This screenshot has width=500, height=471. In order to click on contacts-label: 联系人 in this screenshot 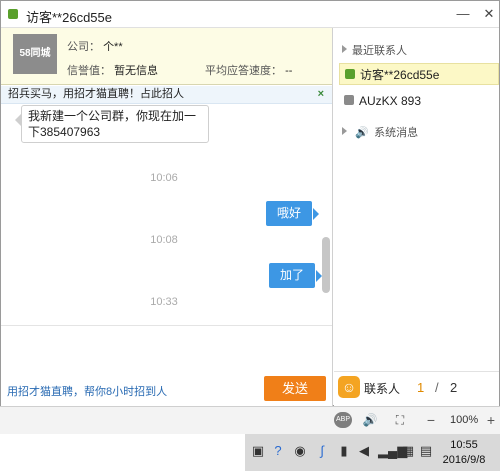, I will do `click(382, 388)`.